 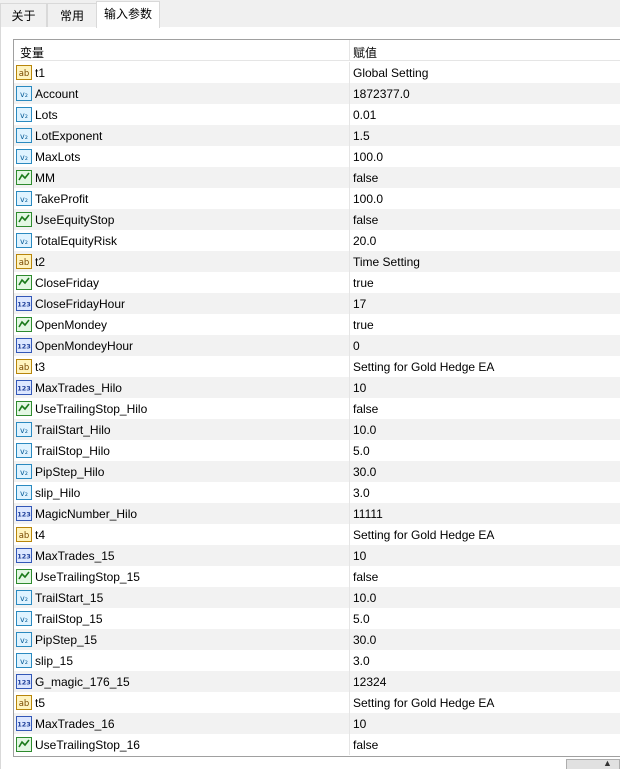 I want to click on table-row: v₂ TrailStop_15 5.0, so click(x=317, y=618).